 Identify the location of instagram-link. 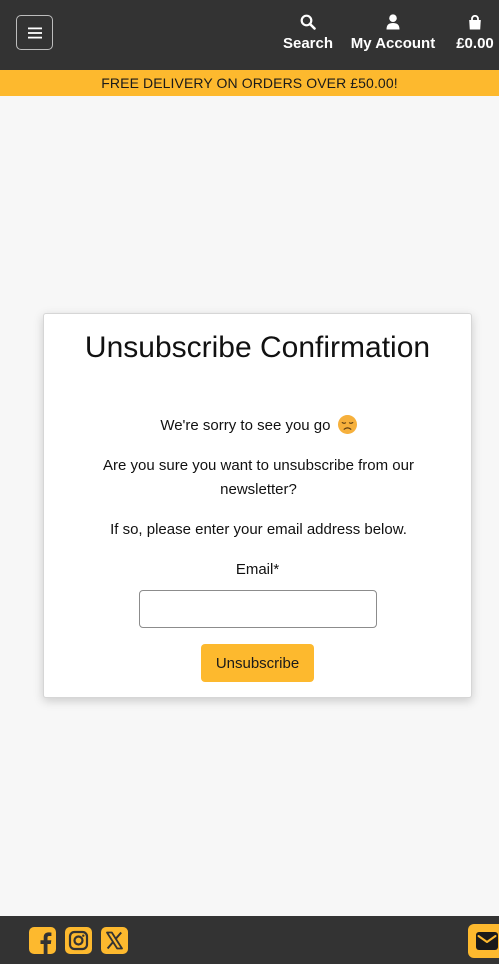
(78, 940).